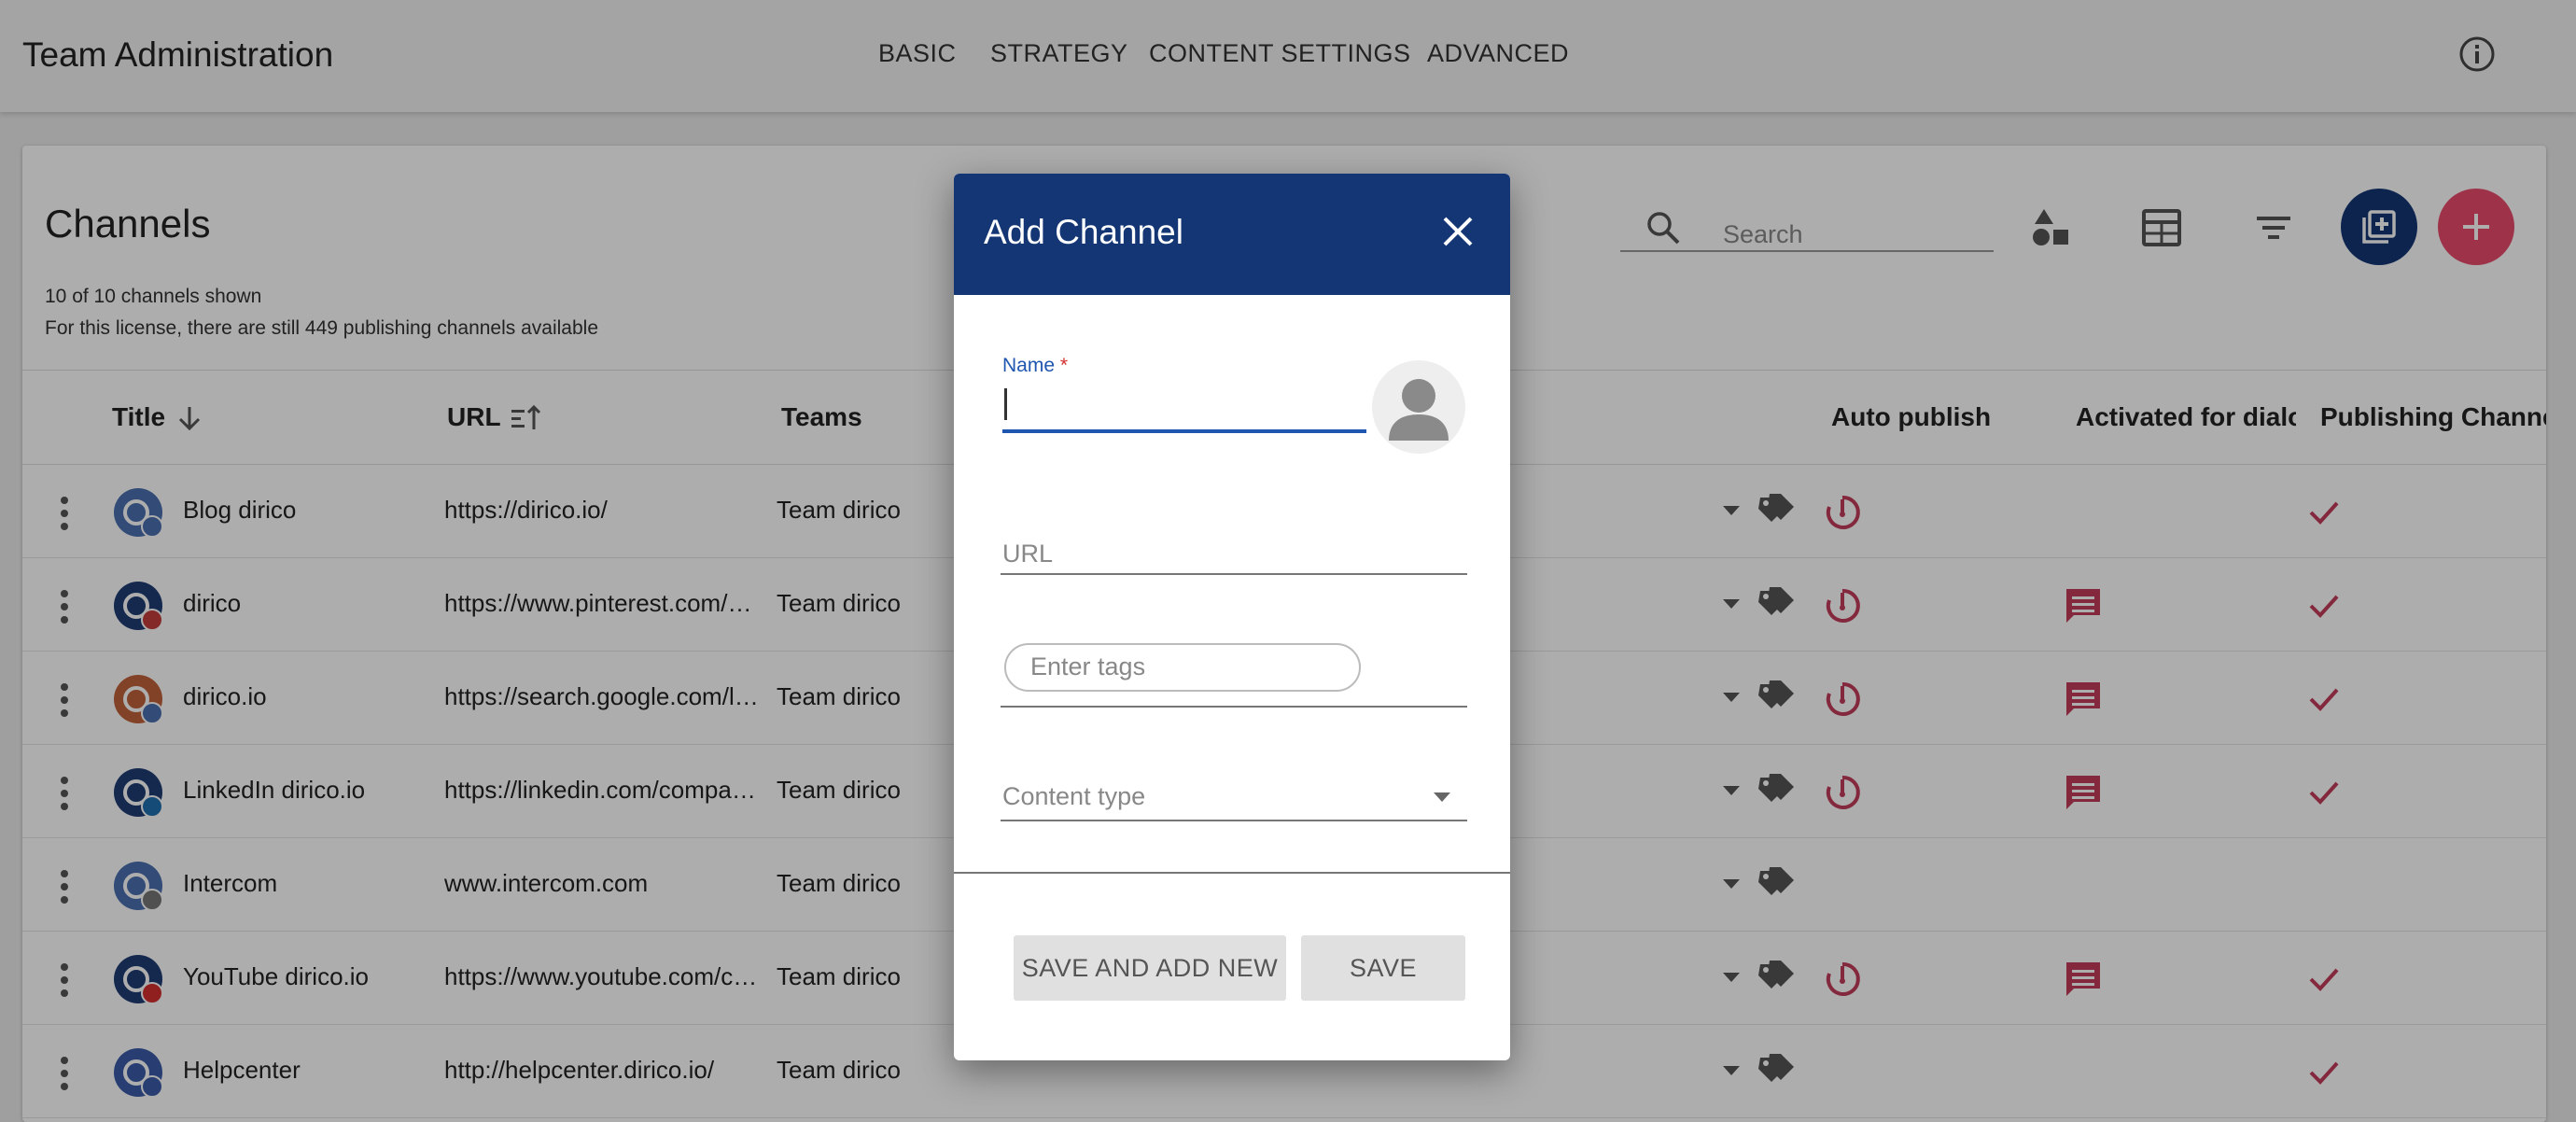  Describe the element at coordinates (1005, 404) in the screenshot. I see `text-cursor` at that location.